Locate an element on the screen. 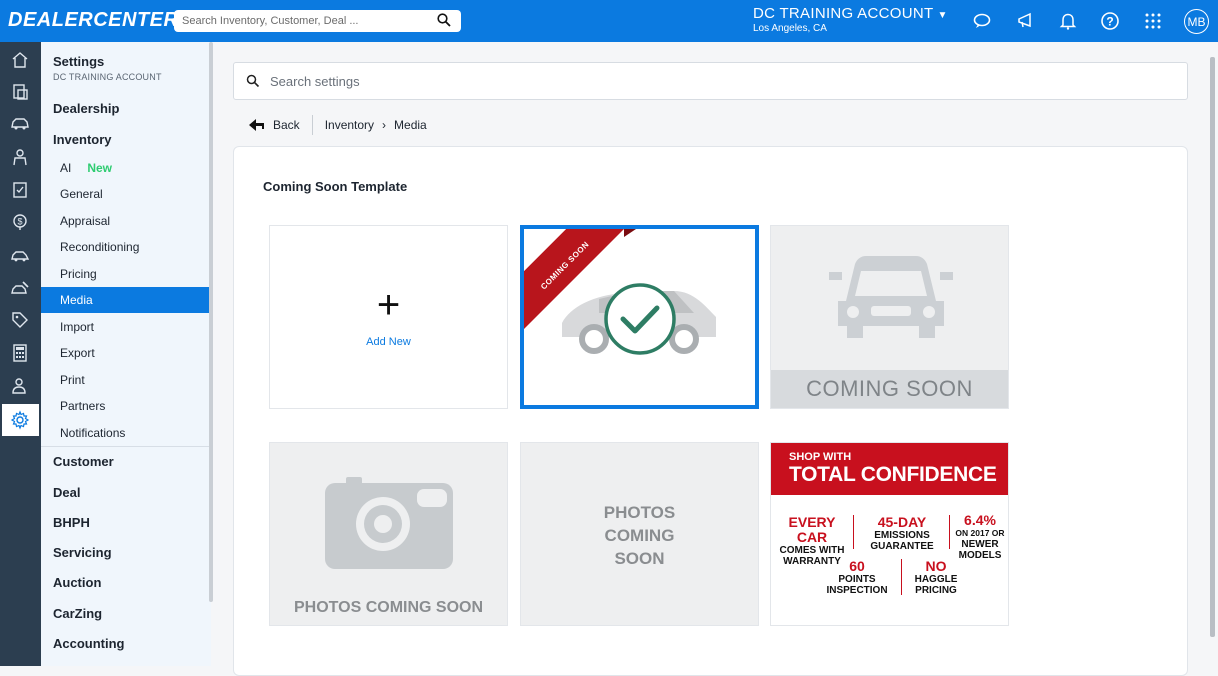  app-logo: DEALERCENTER is located at coordinates (93, 20).